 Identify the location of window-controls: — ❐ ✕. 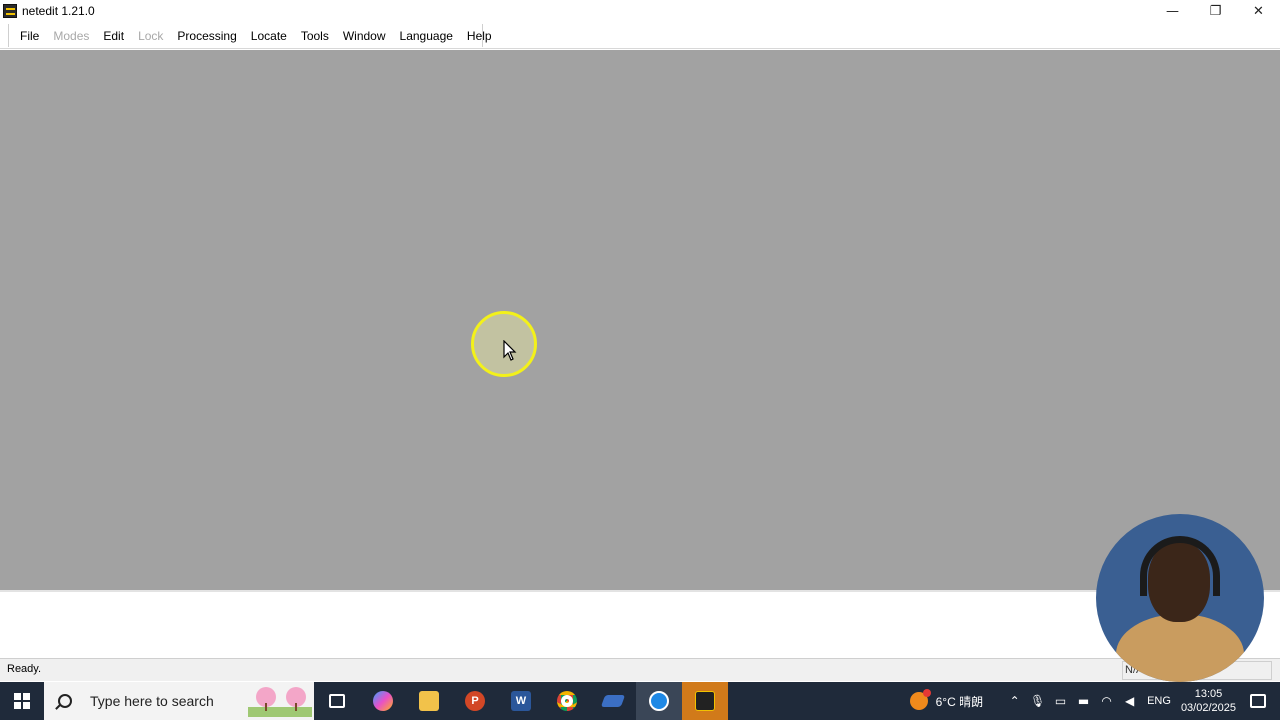
(1215, 11).